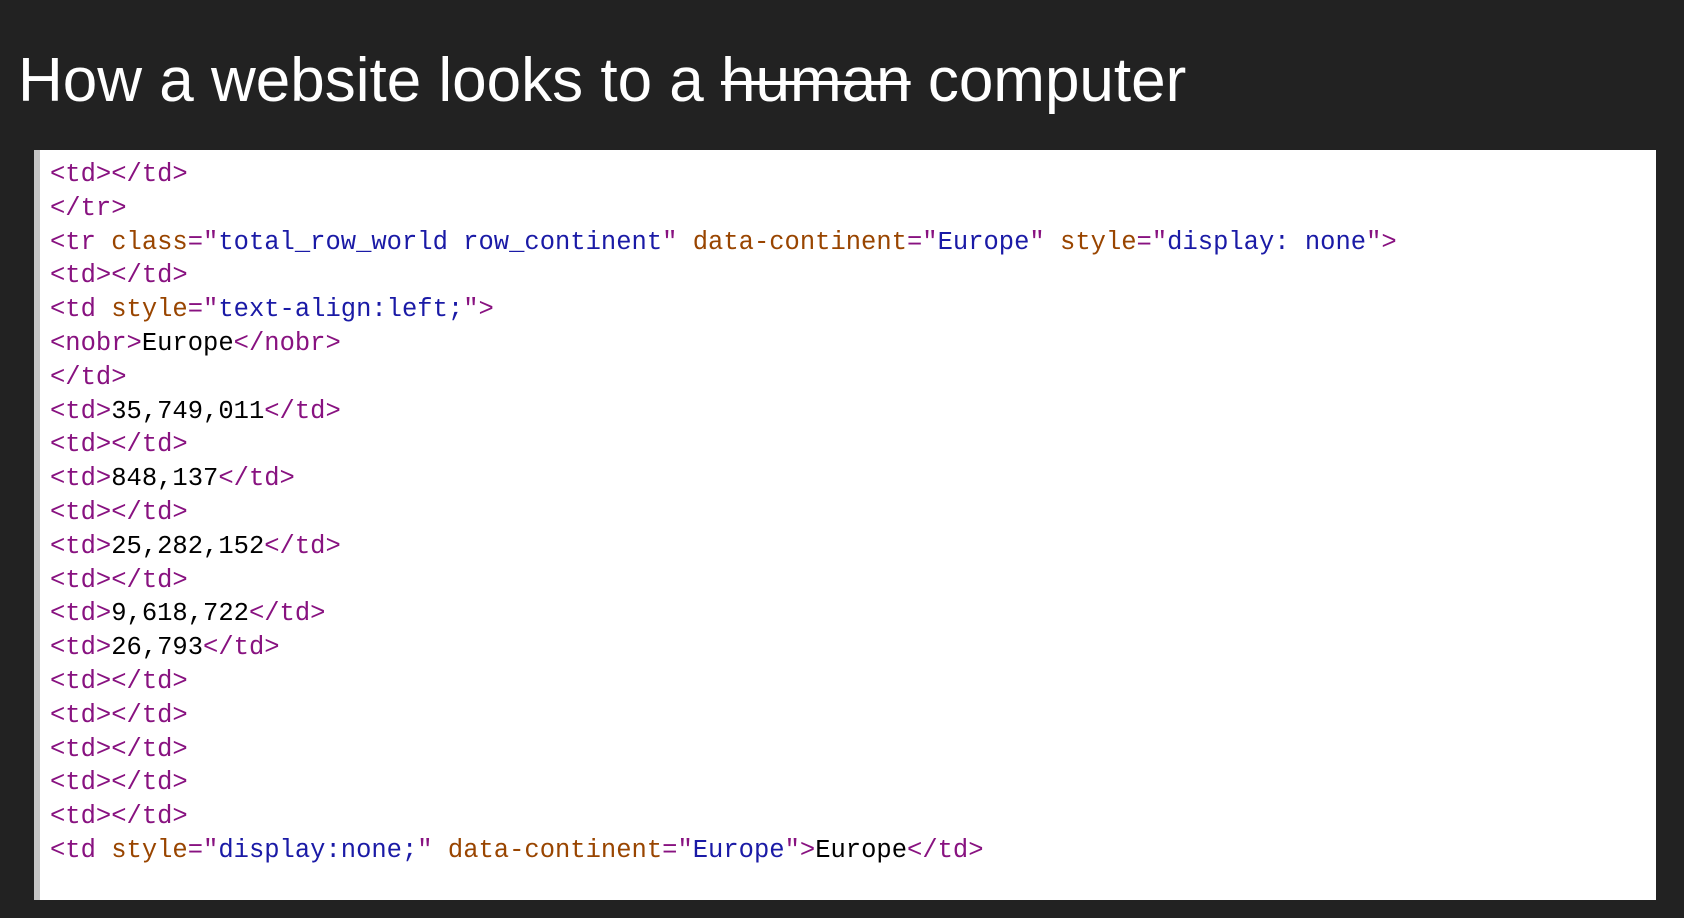 The height and width of the screenshot is (918, 1684). What do you see at coordinates (287, 343) in the screenshot?
I see `markup-token: </nobr>` at bounding box center [287, 343].